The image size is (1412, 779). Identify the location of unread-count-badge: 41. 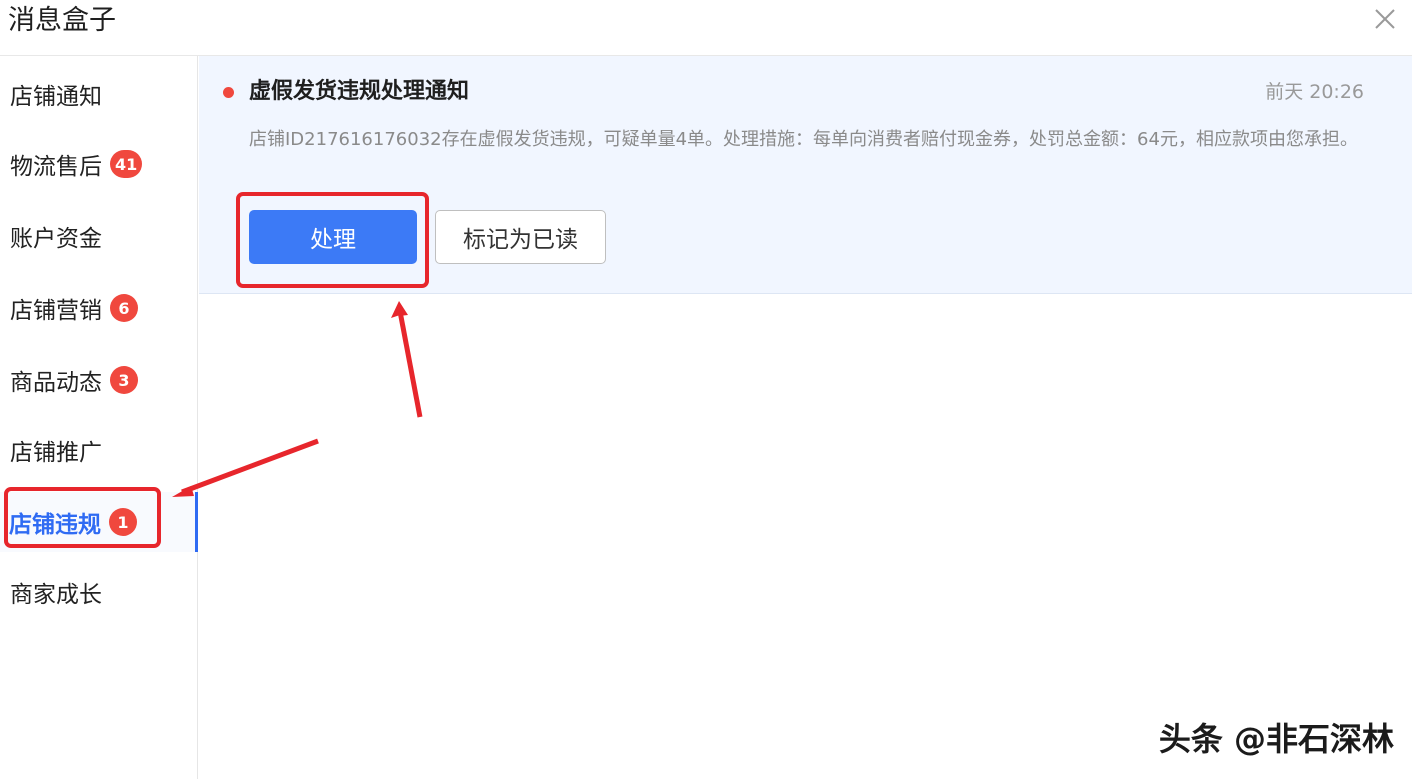
(126, 164).